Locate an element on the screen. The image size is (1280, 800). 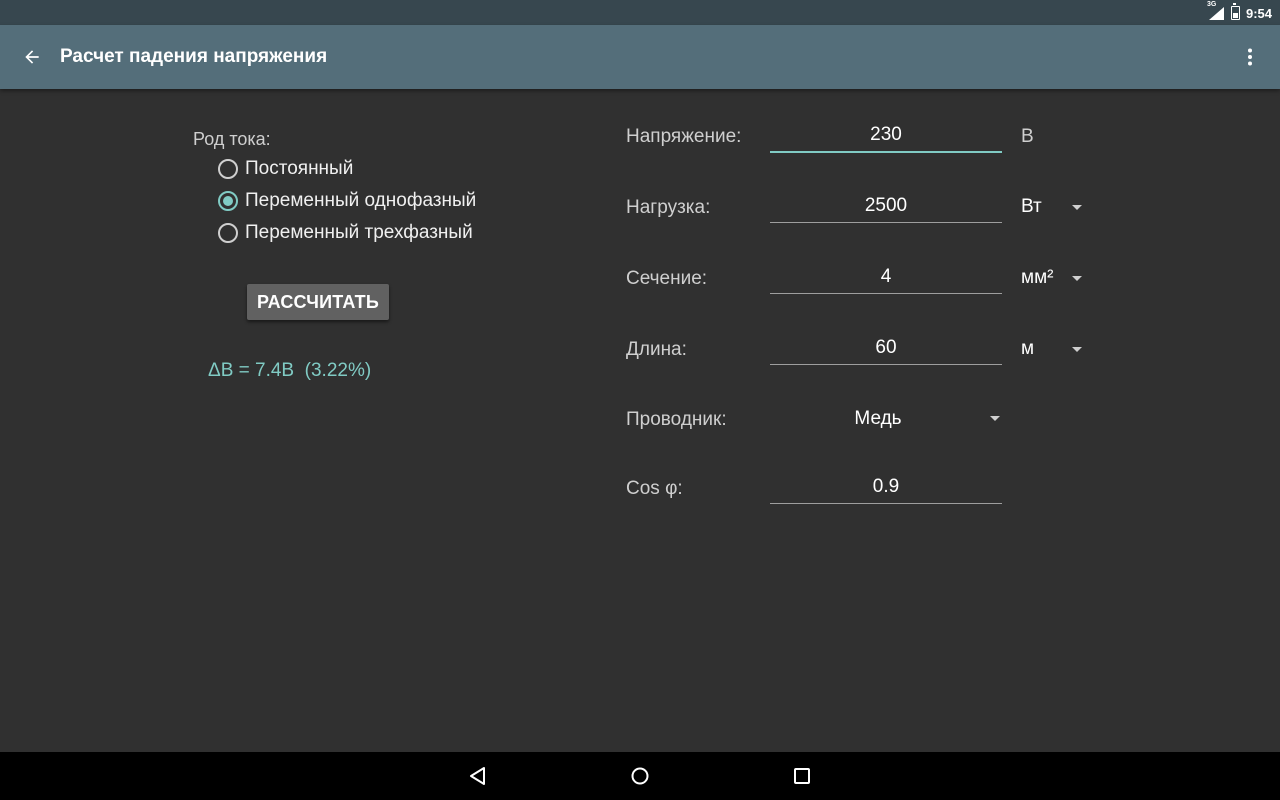
radio-dc: Постоянный is located at coordinates (285, 169).